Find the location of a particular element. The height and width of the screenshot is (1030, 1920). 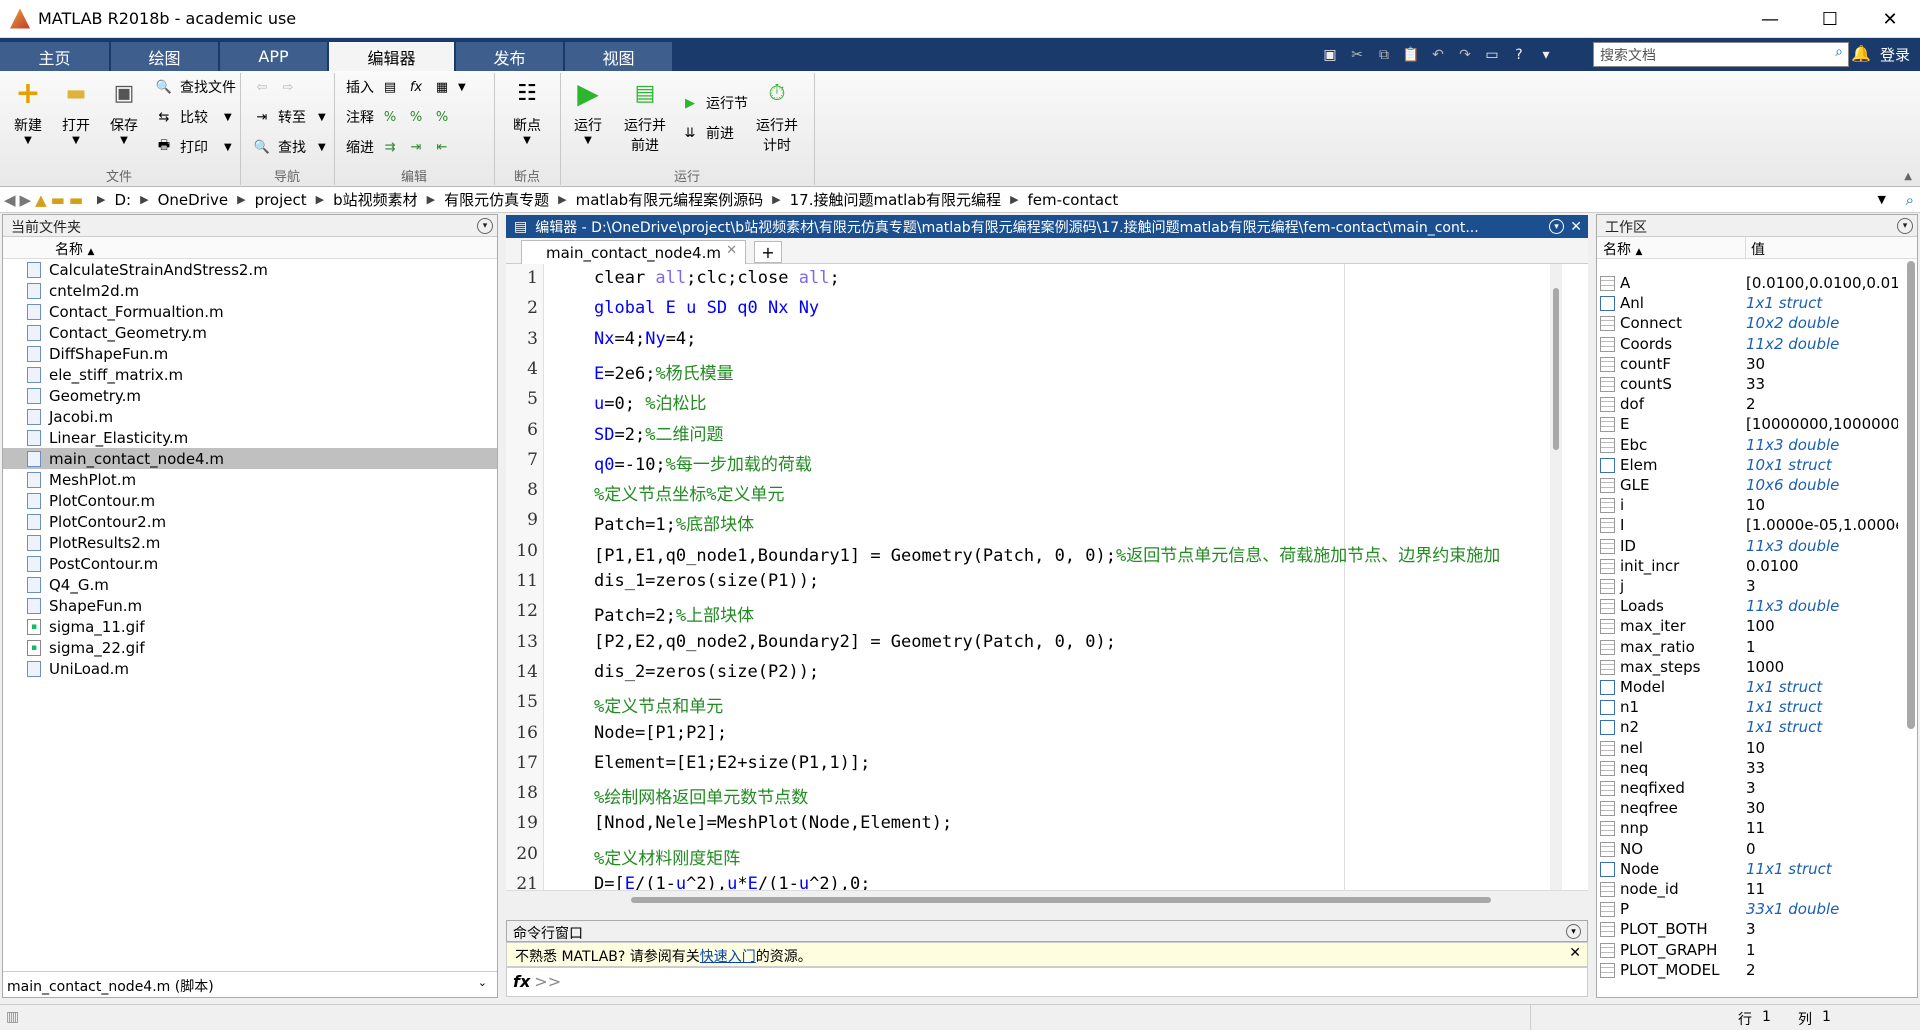

code-line: %绘制网格返回单元数节点数 is located at coordinates (701, 795).